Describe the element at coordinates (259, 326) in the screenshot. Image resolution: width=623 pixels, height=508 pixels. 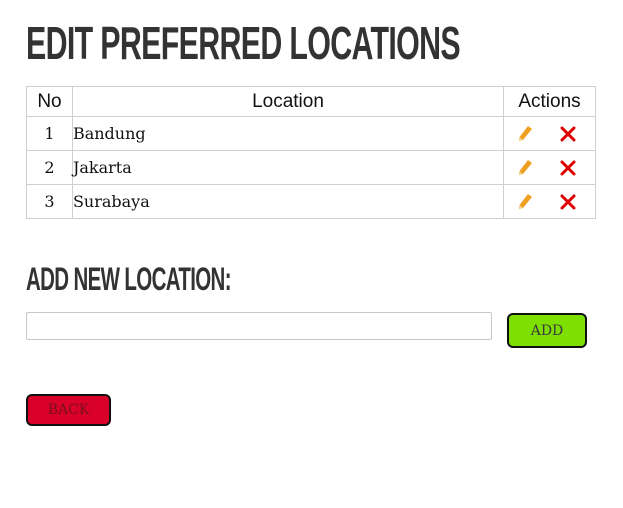
I see `new-location-input` at that location.